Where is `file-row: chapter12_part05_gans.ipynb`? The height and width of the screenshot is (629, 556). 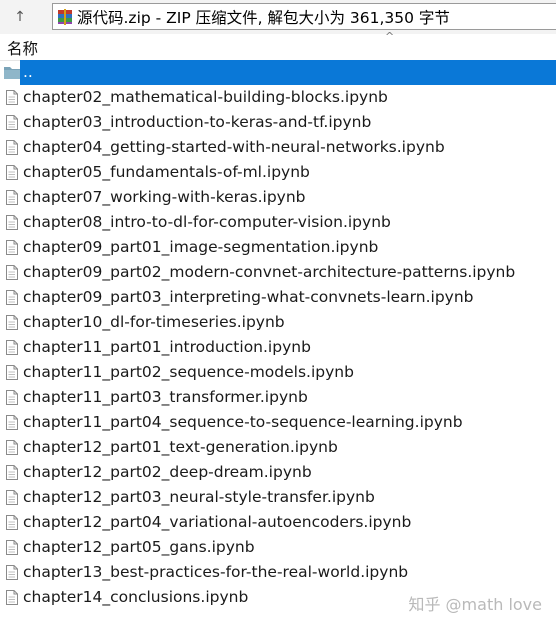 file-row: chapter12_part05_gans.ipynb is located at coordinates (278, 547).